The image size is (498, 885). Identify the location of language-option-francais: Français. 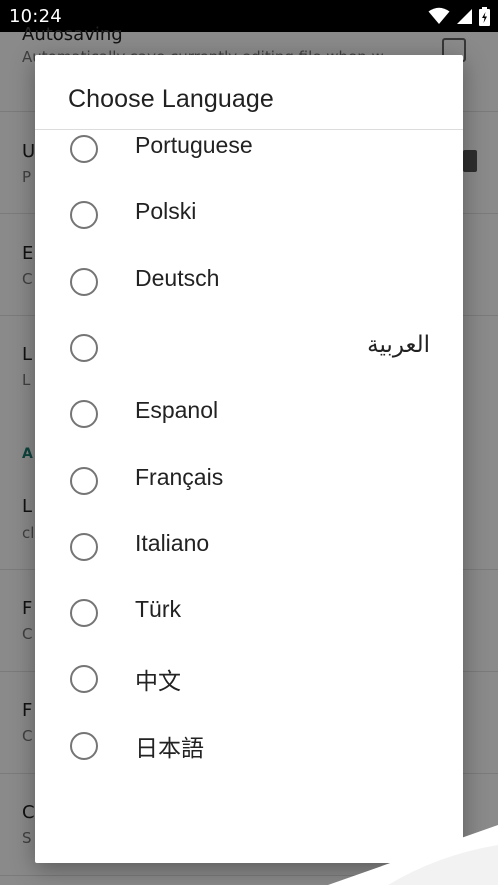
(249, 481).